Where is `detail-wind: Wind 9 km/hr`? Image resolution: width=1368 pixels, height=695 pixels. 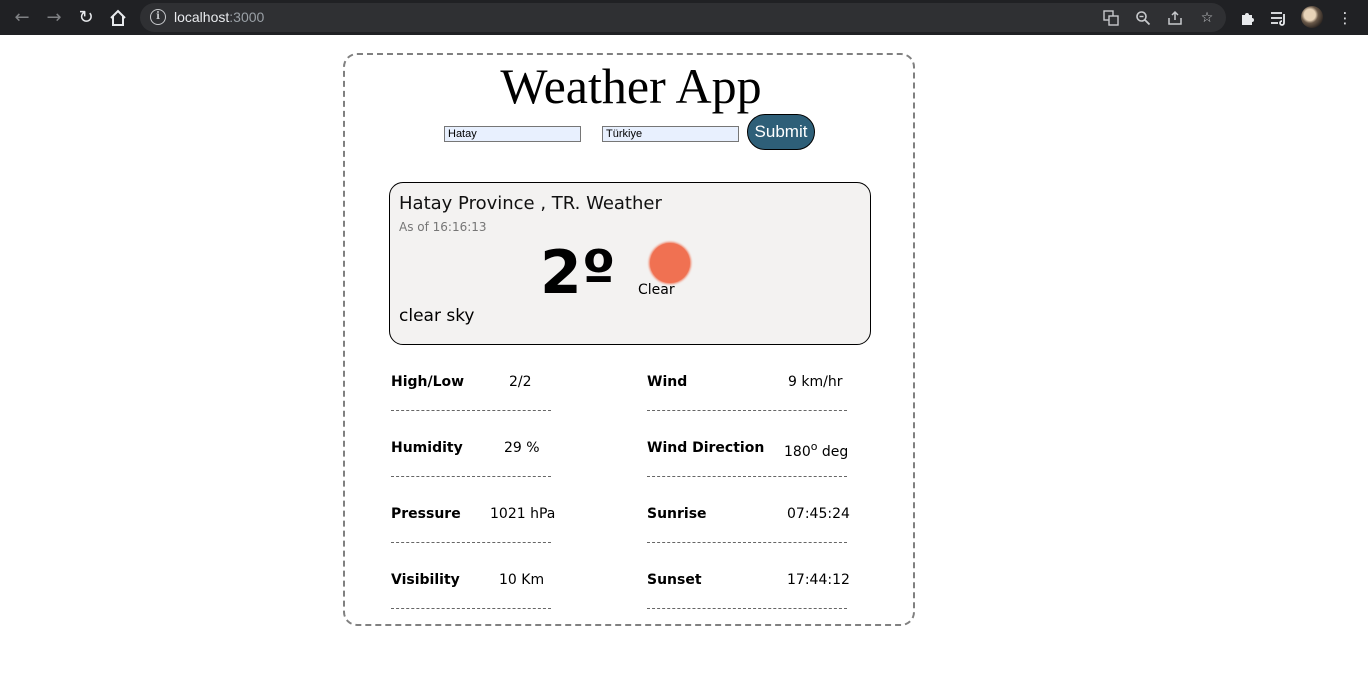 detail-wind: Wind 9 km/hr is located at coordinates (747, 385).